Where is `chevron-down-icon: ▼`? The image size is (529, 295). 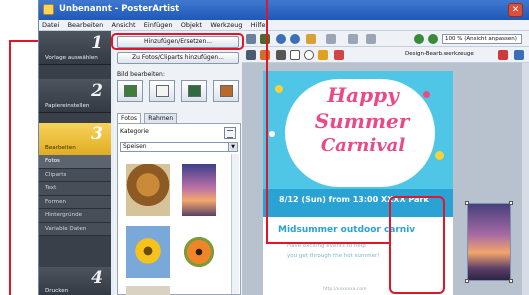
chevron-down-icon: ▼ is located at coordinates (232, 147).